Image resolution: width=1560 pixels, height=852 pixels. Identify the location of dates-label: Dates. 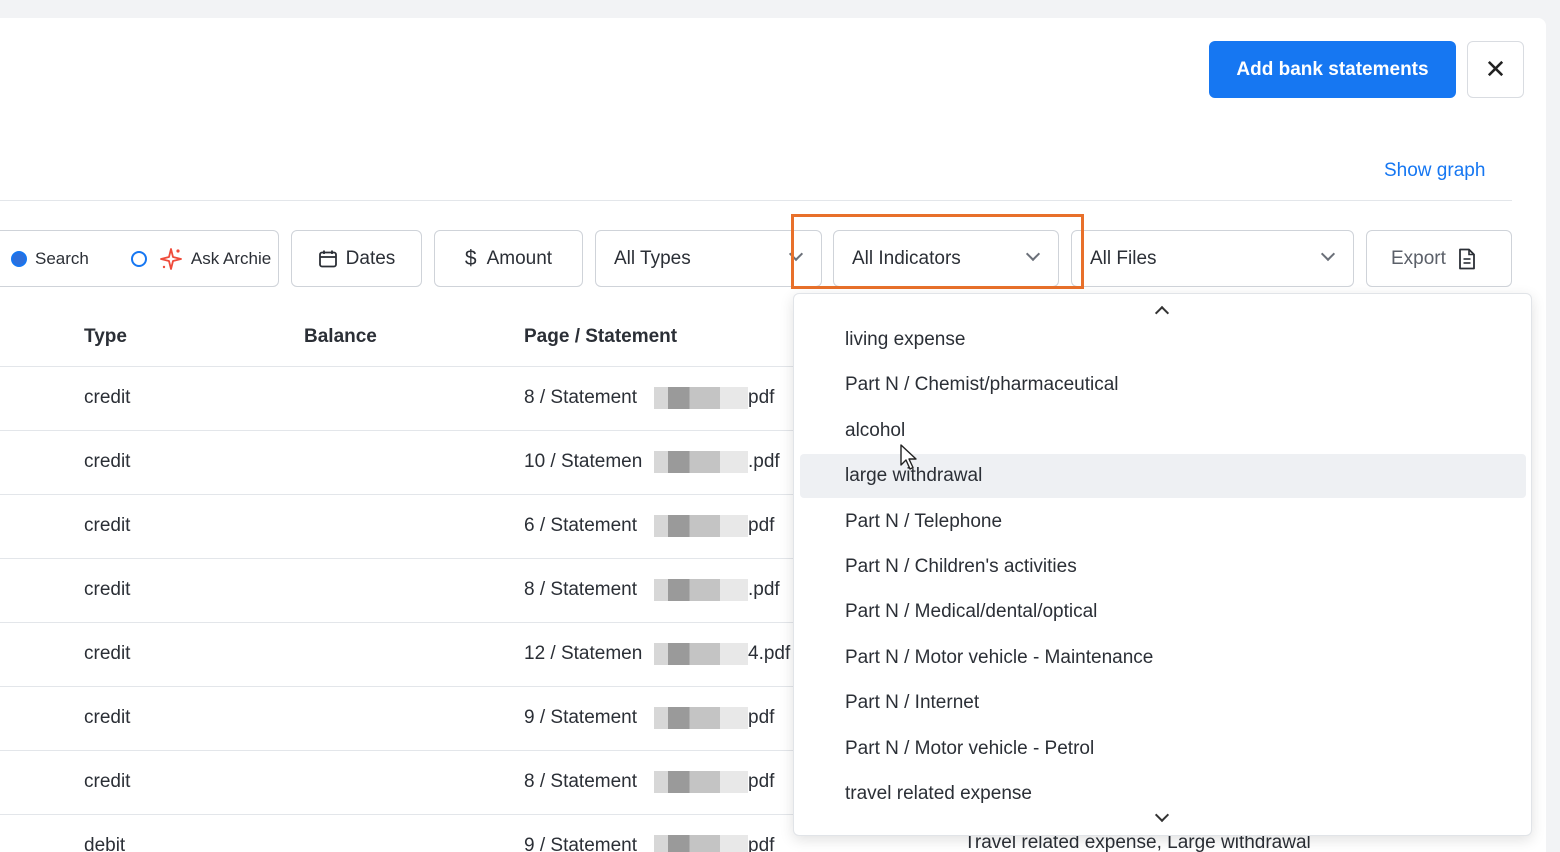
(370, 258).